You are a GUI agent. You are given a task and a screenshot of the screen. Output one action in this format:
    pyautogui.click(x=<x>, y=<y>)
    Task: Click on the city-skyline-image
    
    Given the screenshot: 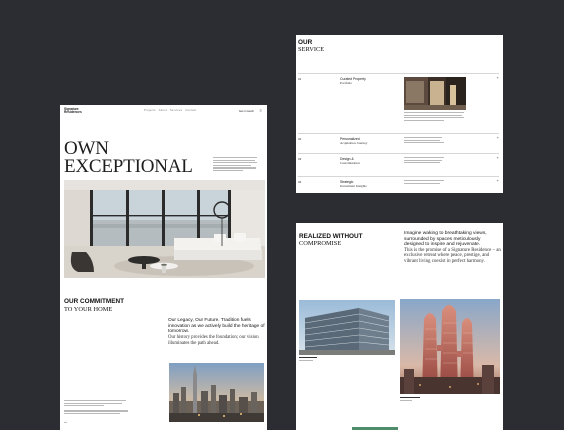 What is the action you would take?
    pyautogui.click(x=216, y=392)
    